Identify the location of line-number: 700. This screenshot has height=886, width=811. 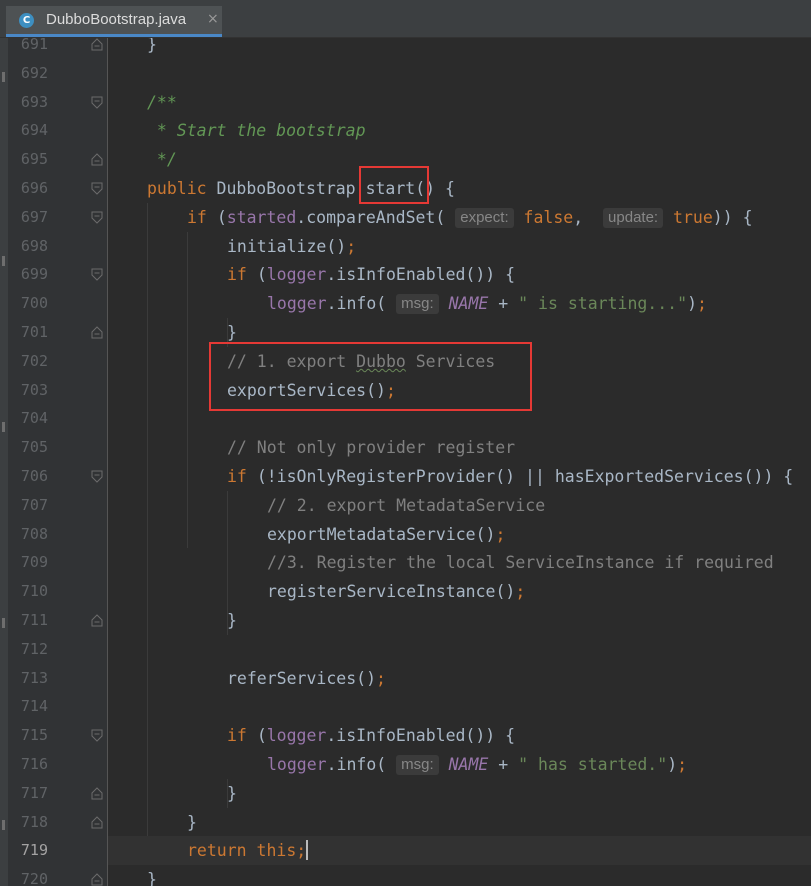
(34, 303).